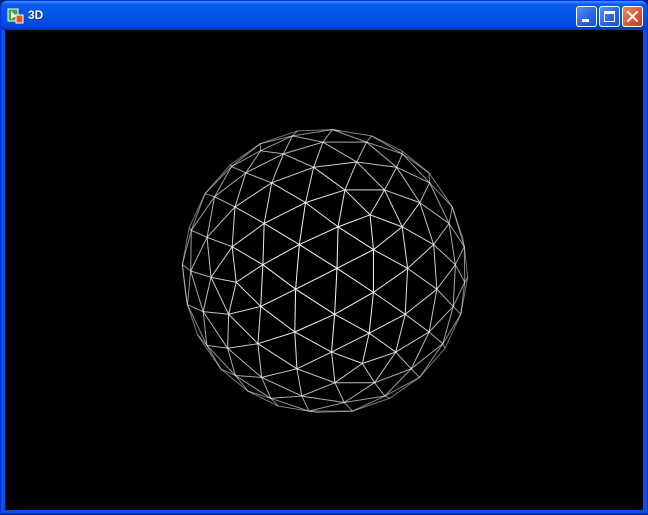 This screenshot has height=515, width=648. I want to click on maximize-button, so click(609, 16).